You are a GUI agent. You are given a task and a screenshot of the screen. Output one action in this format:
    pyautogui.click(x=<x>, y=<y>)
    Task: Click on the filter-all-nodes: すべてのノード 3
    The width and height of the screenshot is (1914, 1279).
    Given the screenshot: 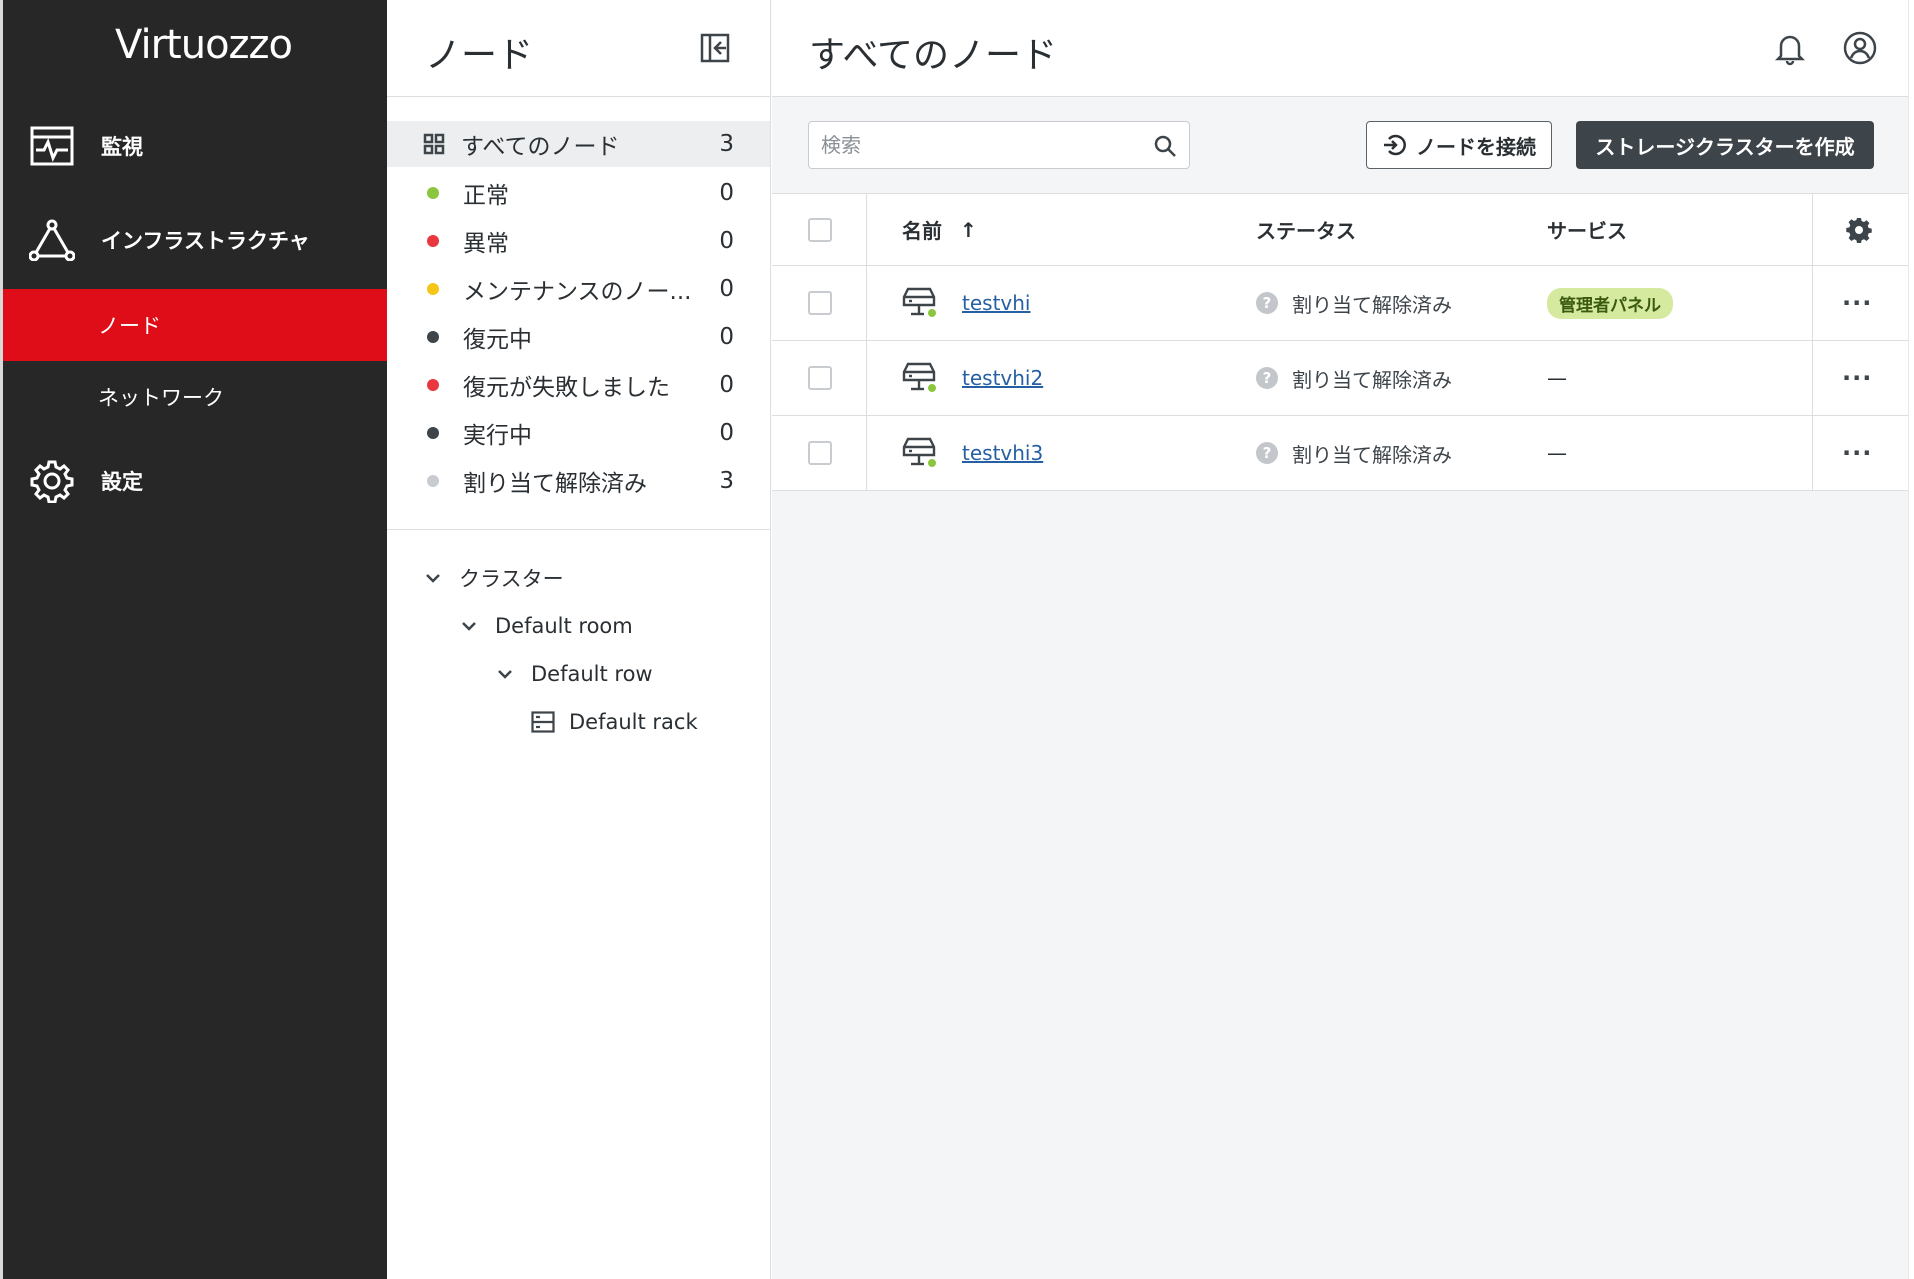 What is the action you would take?
    pyautogui.click(x=578, y=144)
    